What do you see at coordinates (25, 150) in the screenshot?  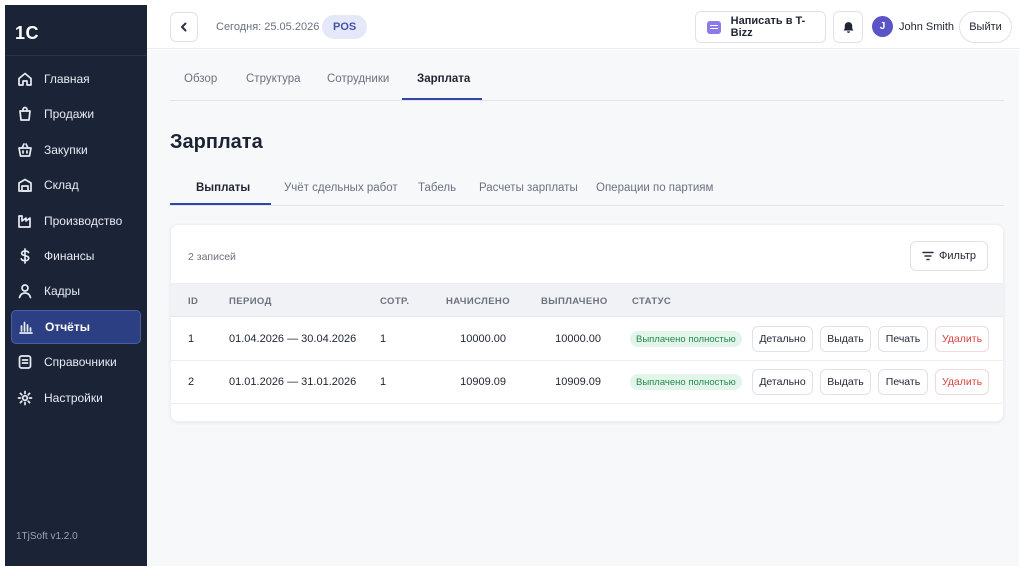 I see `basket-icon` at bounding box center [25, 150].